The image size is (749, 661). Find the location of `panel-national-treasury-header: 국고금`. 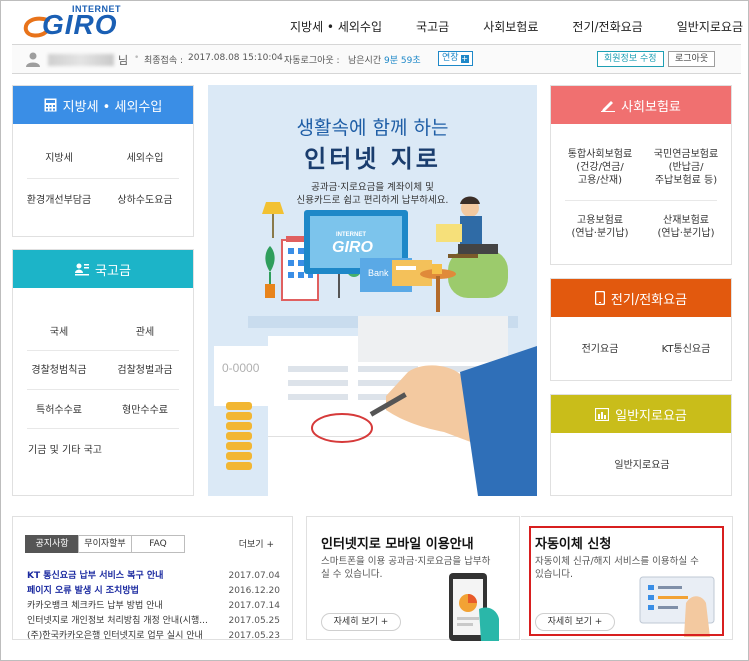

panel-national-treasury-header: 국고금 is located at coordinates (103, 269).